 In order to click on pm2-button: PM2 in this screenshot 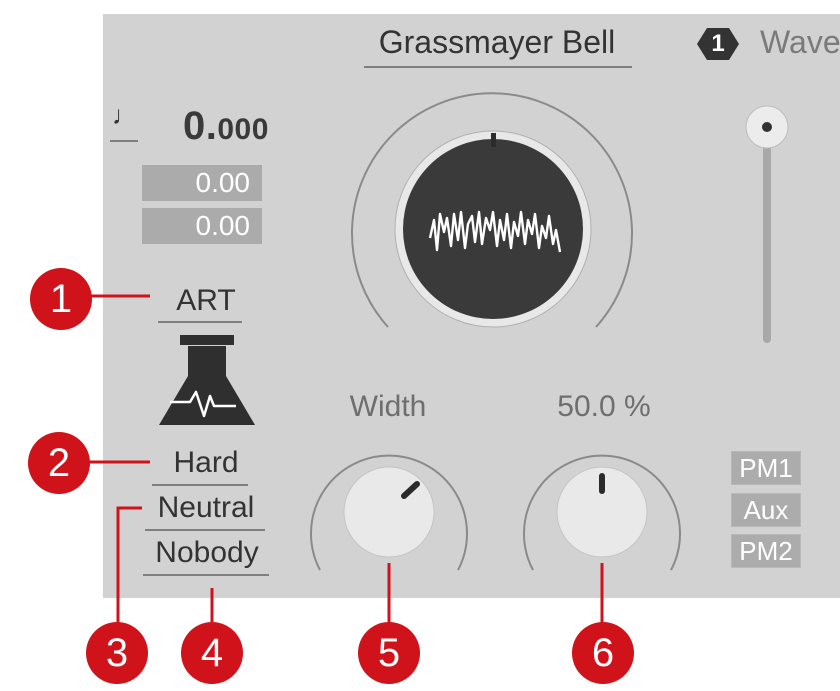, I will do `click(766, 551)`.